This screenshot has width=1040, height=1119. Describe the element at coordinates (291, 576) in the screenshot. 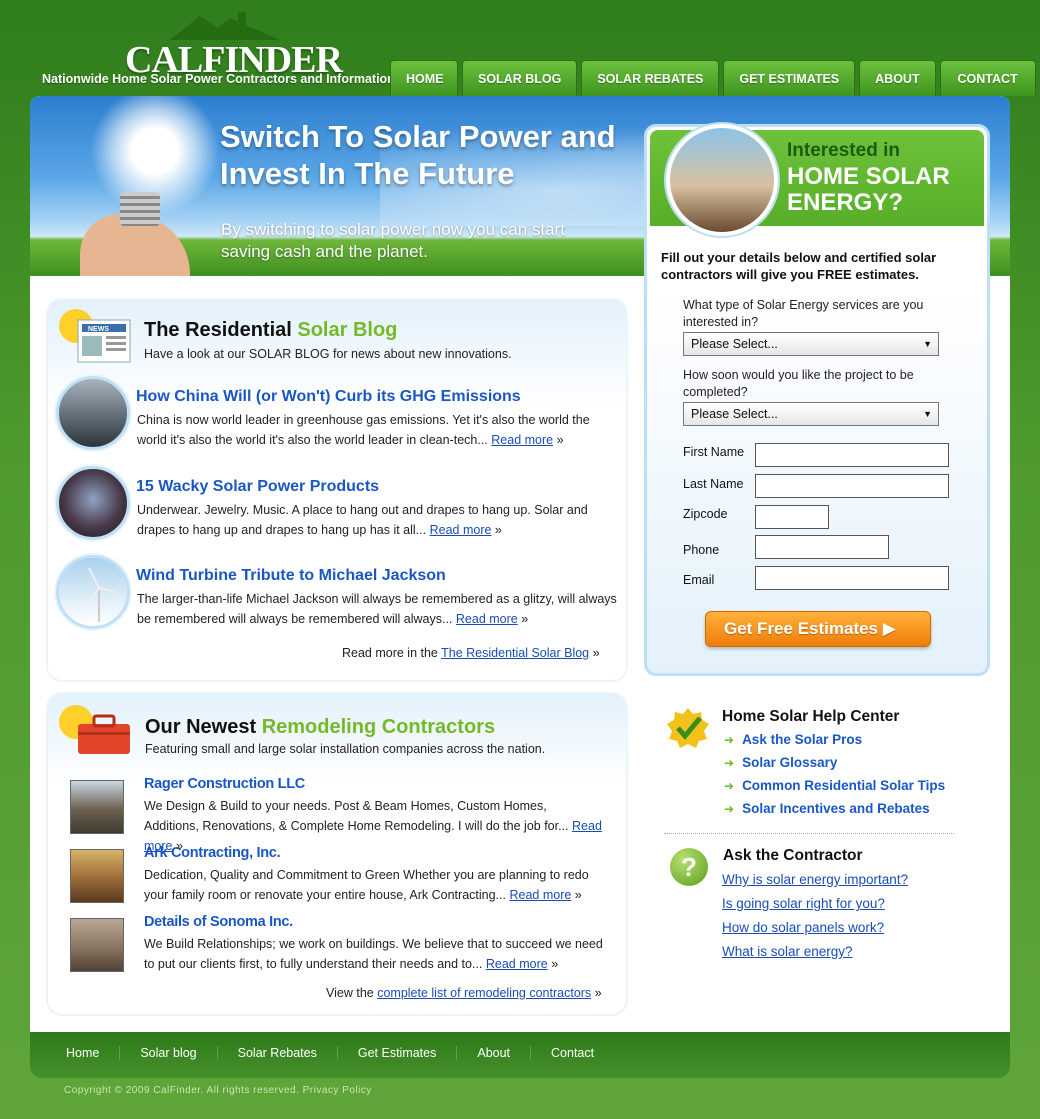

I see `post-title: Wind Turbine Tribute to Michael Jackson` at that location.